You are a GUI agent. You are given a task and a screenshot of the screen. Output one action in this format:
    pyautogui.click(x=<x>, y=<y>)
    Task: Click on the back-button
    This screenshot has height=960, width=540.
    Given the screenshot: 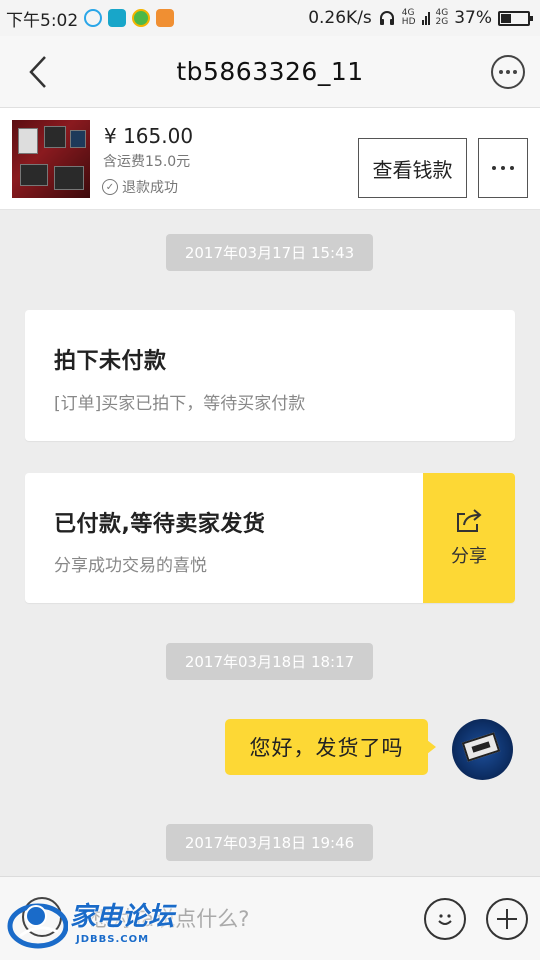 What is the action you would take?
    pyautogui.click(x=38, y=72)
    